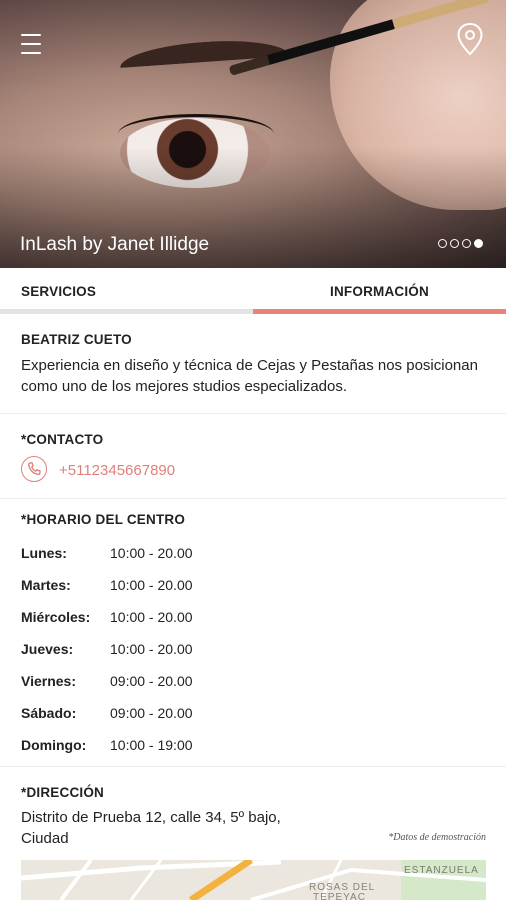 This screenshot has width=506, height=900. What do you see at coordinates (49, 713) in the screenshot?
I see `hours-day: Sábado:` at bounding box center [49, 713].